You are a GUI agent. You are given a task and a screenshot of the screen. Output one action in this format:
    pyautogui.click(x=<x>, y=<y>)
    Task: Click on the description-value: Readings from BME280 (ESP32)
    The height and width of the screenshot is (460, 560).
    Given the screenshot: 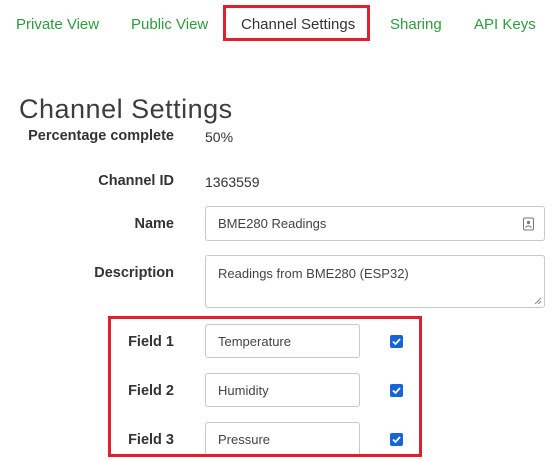 What is the action you would take?
    pyautogui.click(x=313, y=273)
    